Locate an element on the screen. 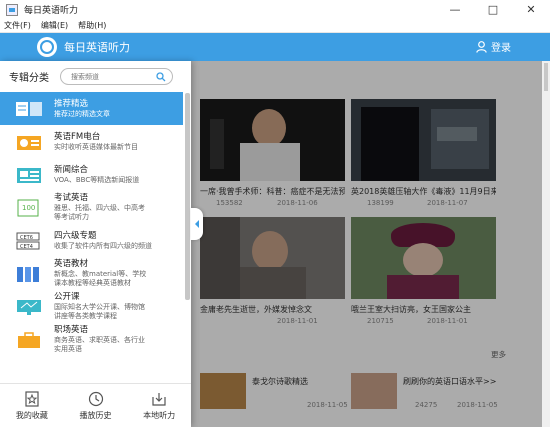 The width and height of the screenshot is (550, 427). main-scrollbar is located at coordinates (546, 244).